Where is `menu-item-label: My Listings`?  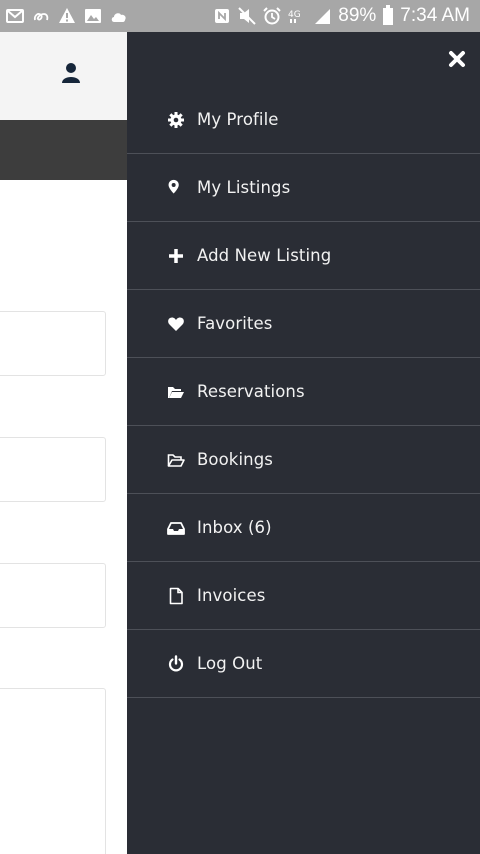 menu-item-label: My Listings is located at coordinates (244, 187).